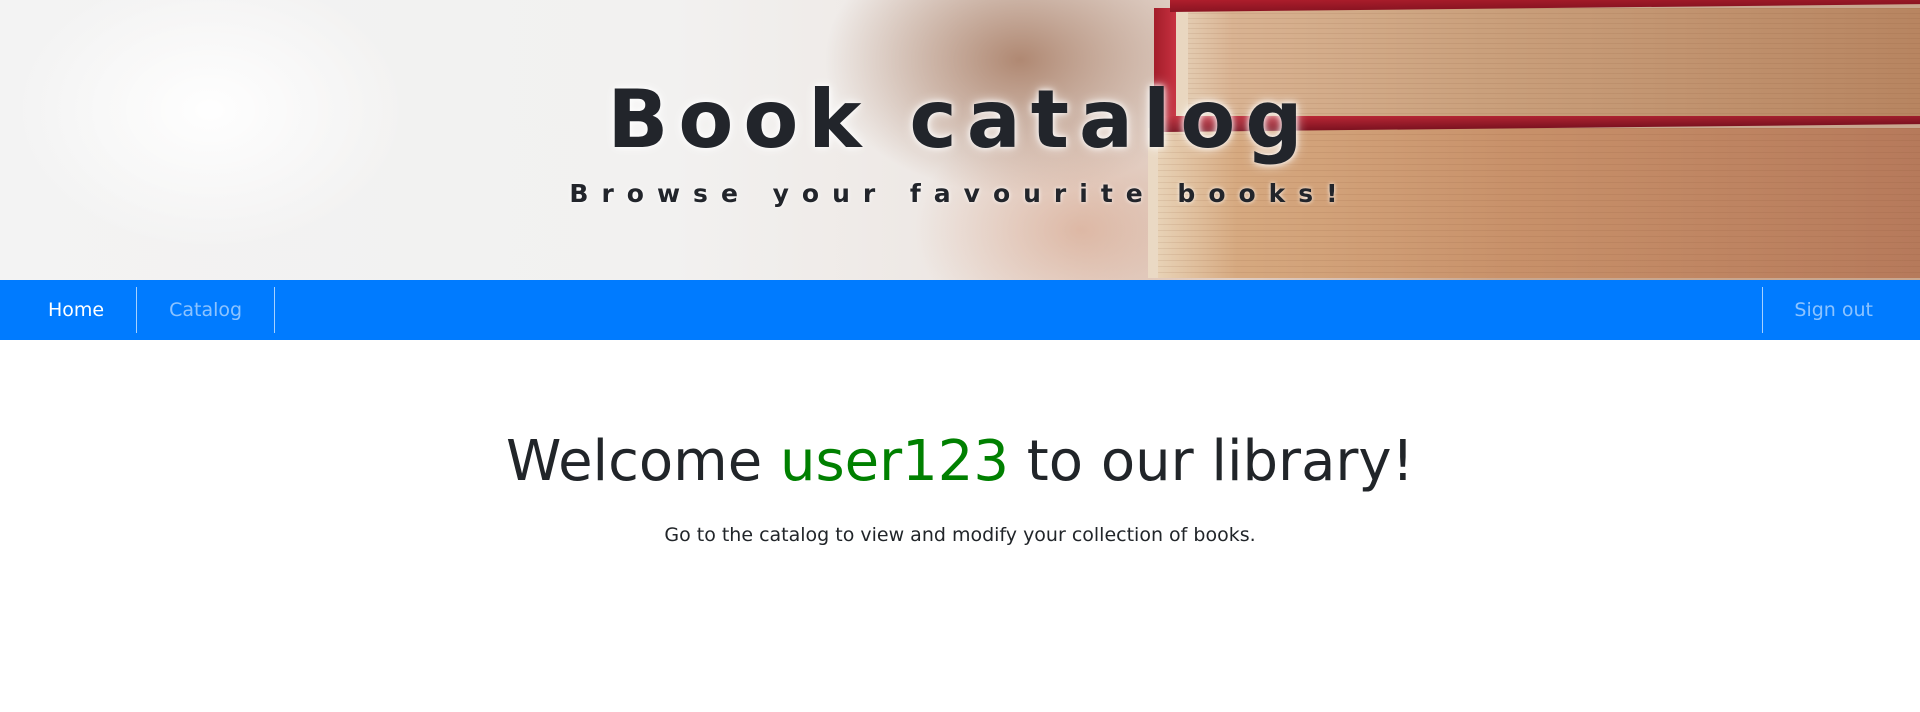  I want to click on welcome-heading: Welcome user123 to our library!, so click(960, 462).